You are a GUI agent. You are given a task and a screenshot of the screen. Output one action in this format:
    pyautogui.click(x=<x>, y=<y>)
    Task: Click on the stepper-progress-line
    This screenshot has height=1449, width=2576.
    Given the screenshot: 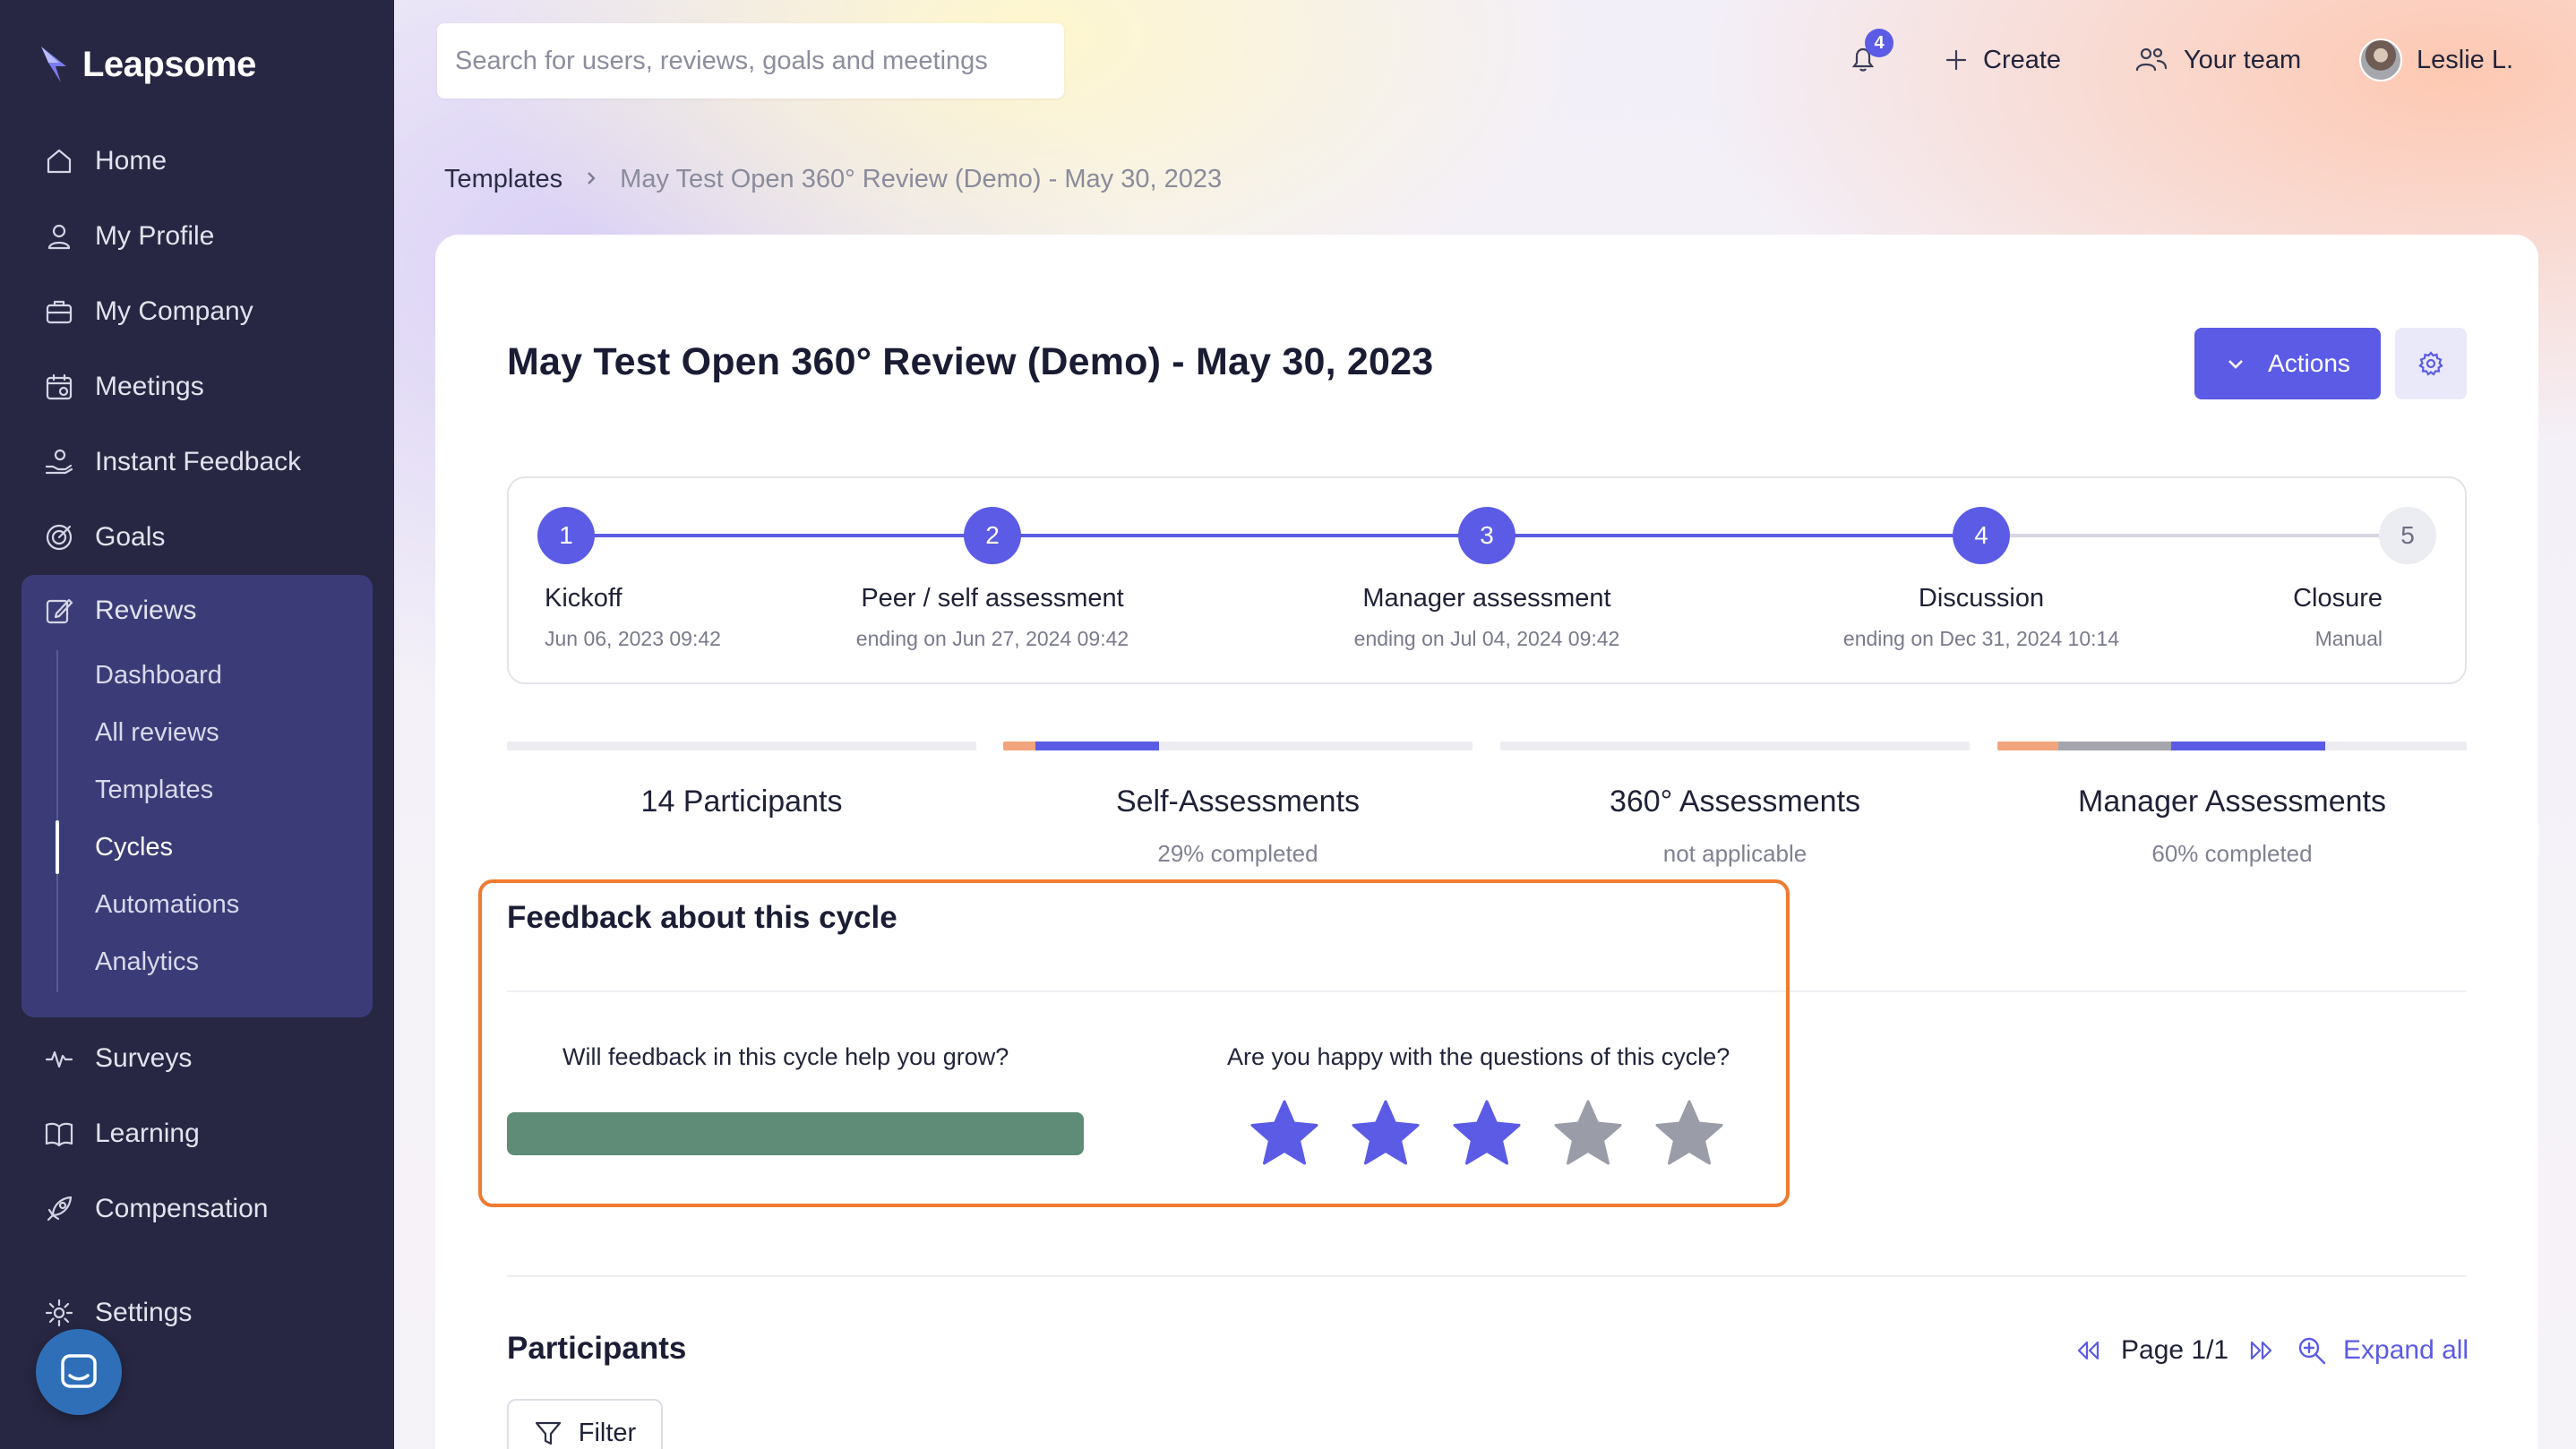 What is the action you would take?
    pyautogui.click(x=1259, y=536)
    